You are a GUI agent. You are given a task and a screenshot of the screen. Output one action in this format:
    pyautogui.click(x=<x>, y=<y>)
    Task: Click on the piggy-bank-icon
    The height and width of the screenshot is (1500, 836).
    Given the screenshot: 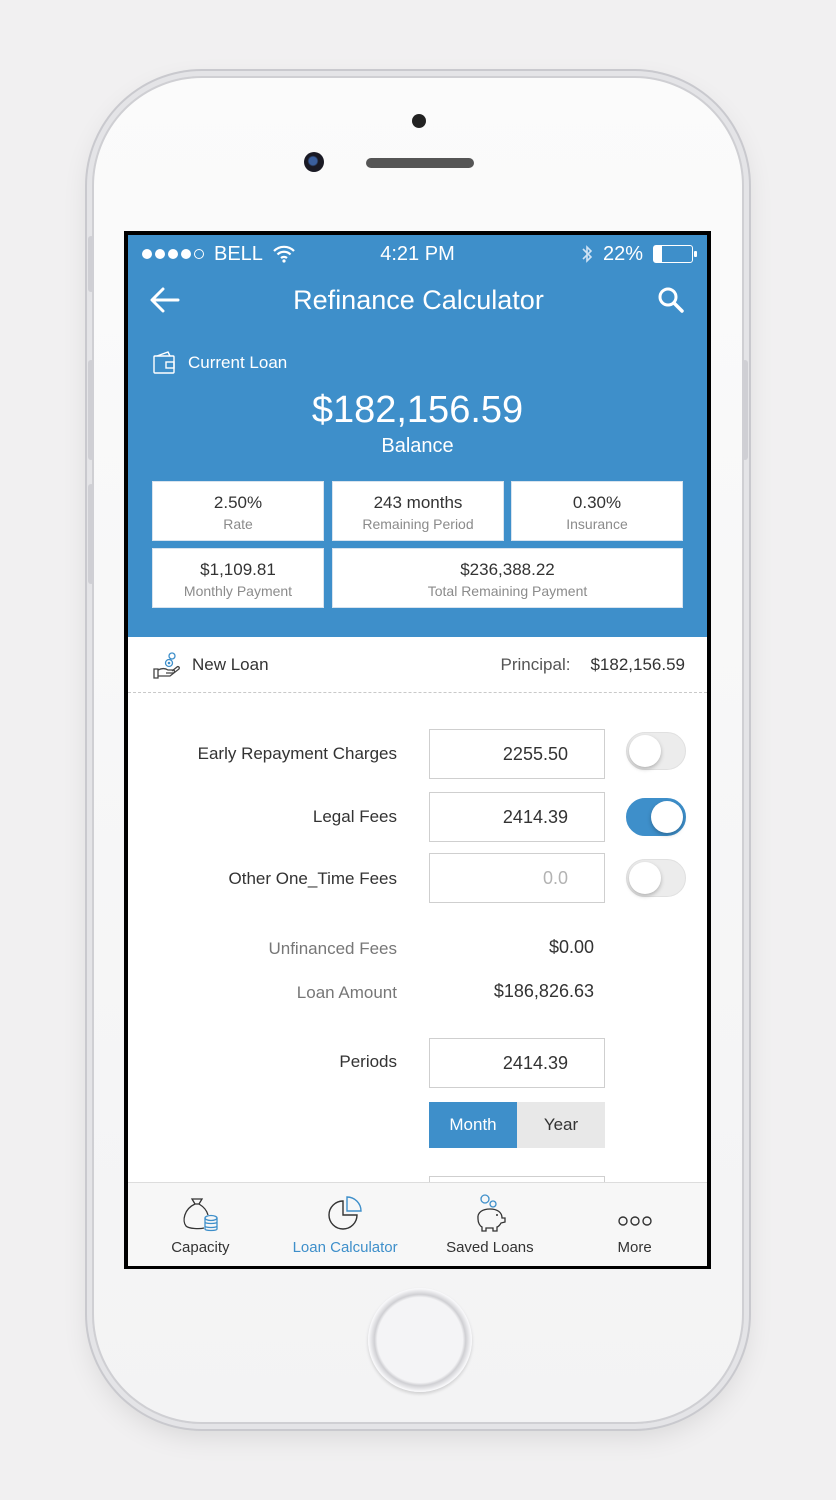 What is the action you would take?
    pyautogui.click(x=491, y=1213)
    